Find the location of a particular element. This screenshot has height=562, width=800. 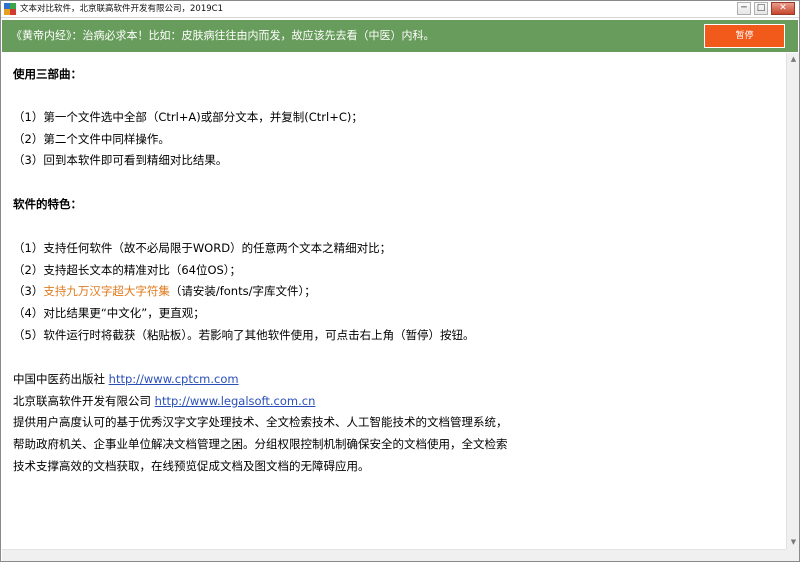

company-description-line-3: 技术支撑高效的文档获取，在线预览促成文档及图文档的无障碍应用。 is located at coordinates (191, 466).